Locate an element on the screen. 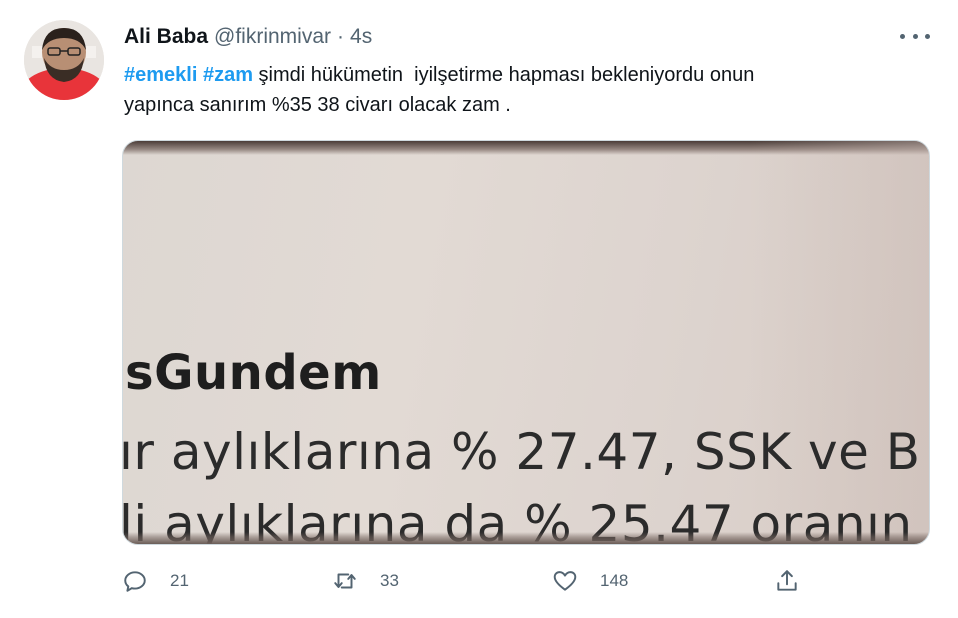 The image size is (958, 618). share-button is located at coordinates (787, 581).